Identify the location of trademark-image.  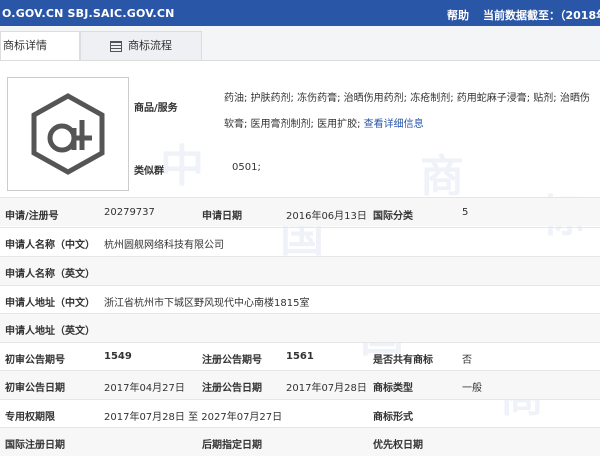
(68, 134).